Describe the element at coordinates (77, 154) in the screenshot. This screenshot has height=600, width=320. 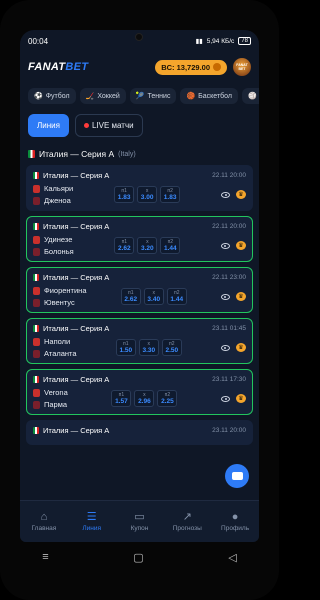
I see `league-title: Италия — Серия А` at that location.